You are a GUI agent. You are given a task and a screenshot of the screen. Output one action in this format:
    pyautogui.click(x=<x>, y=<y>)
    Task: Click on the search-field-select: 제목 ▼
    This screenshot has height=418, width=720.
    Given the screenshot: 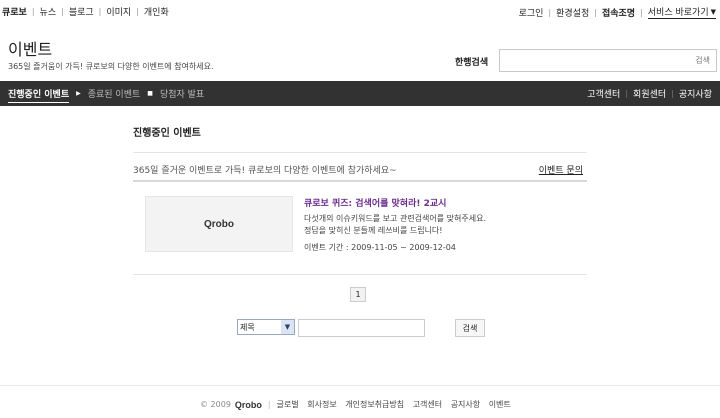 What is the action you would take?
    pyautogui.click(x=266, y=327)
    